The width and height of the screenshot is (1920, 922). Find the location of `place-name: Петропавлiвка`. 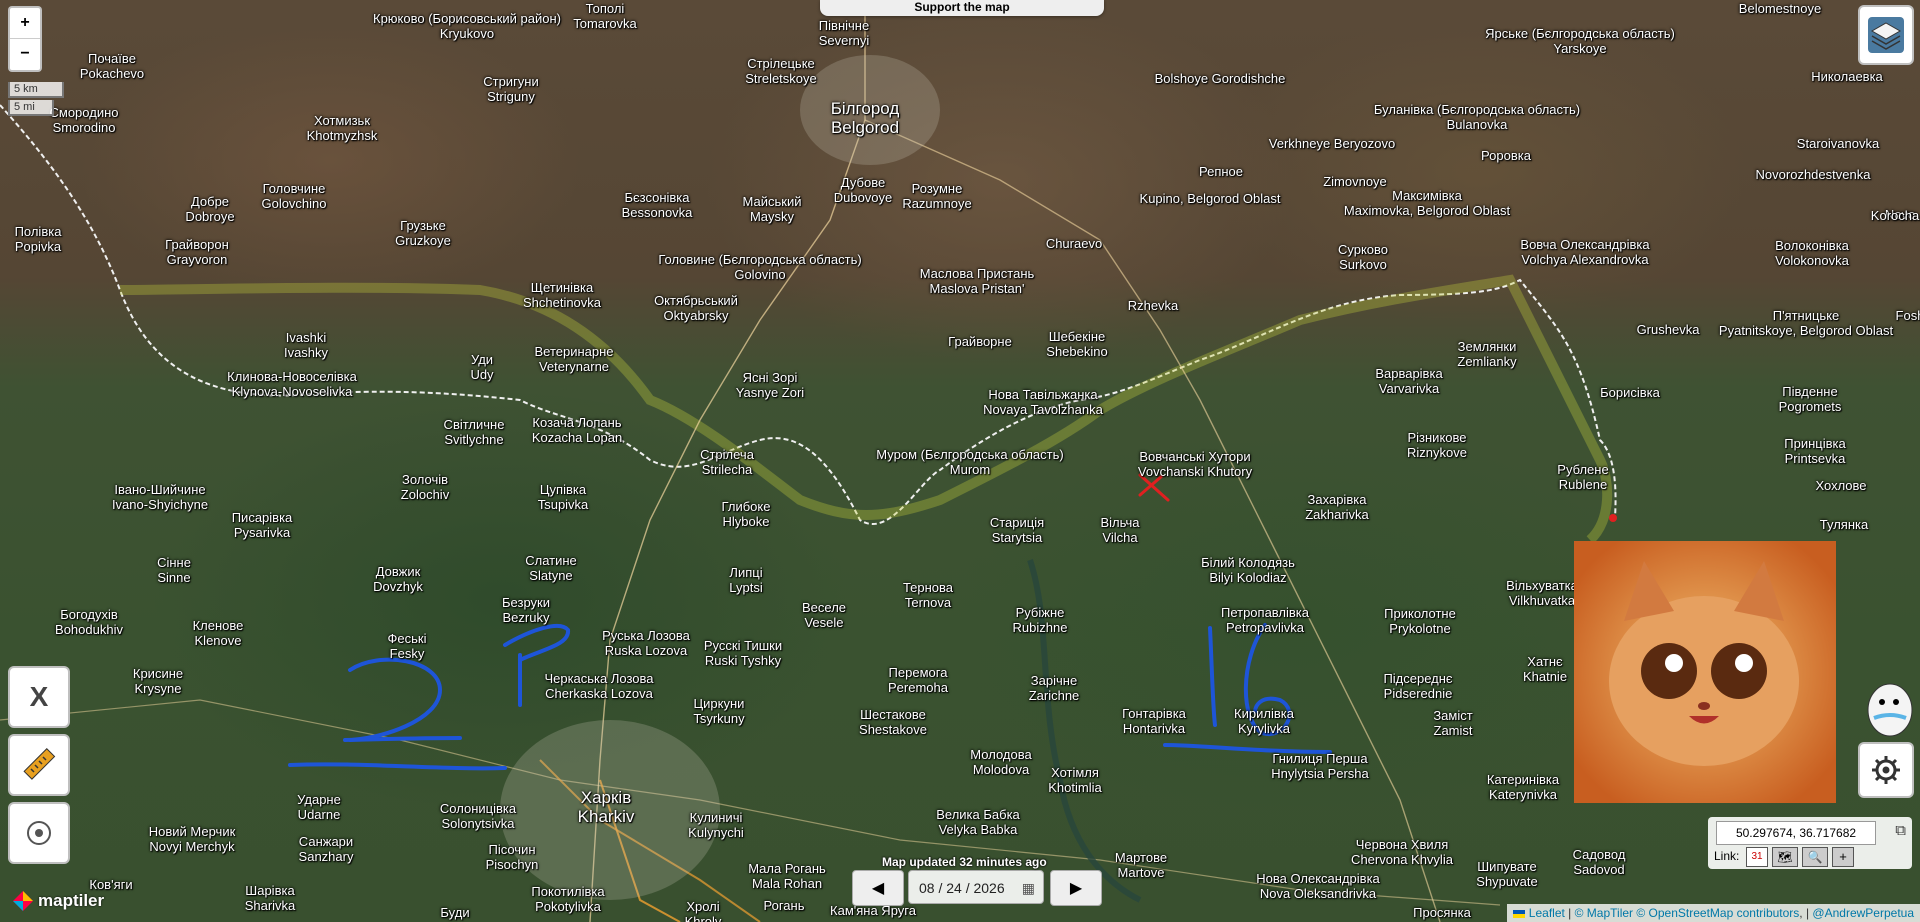

place-name: Петропавлiвка is located at coordinates (1265, 612).